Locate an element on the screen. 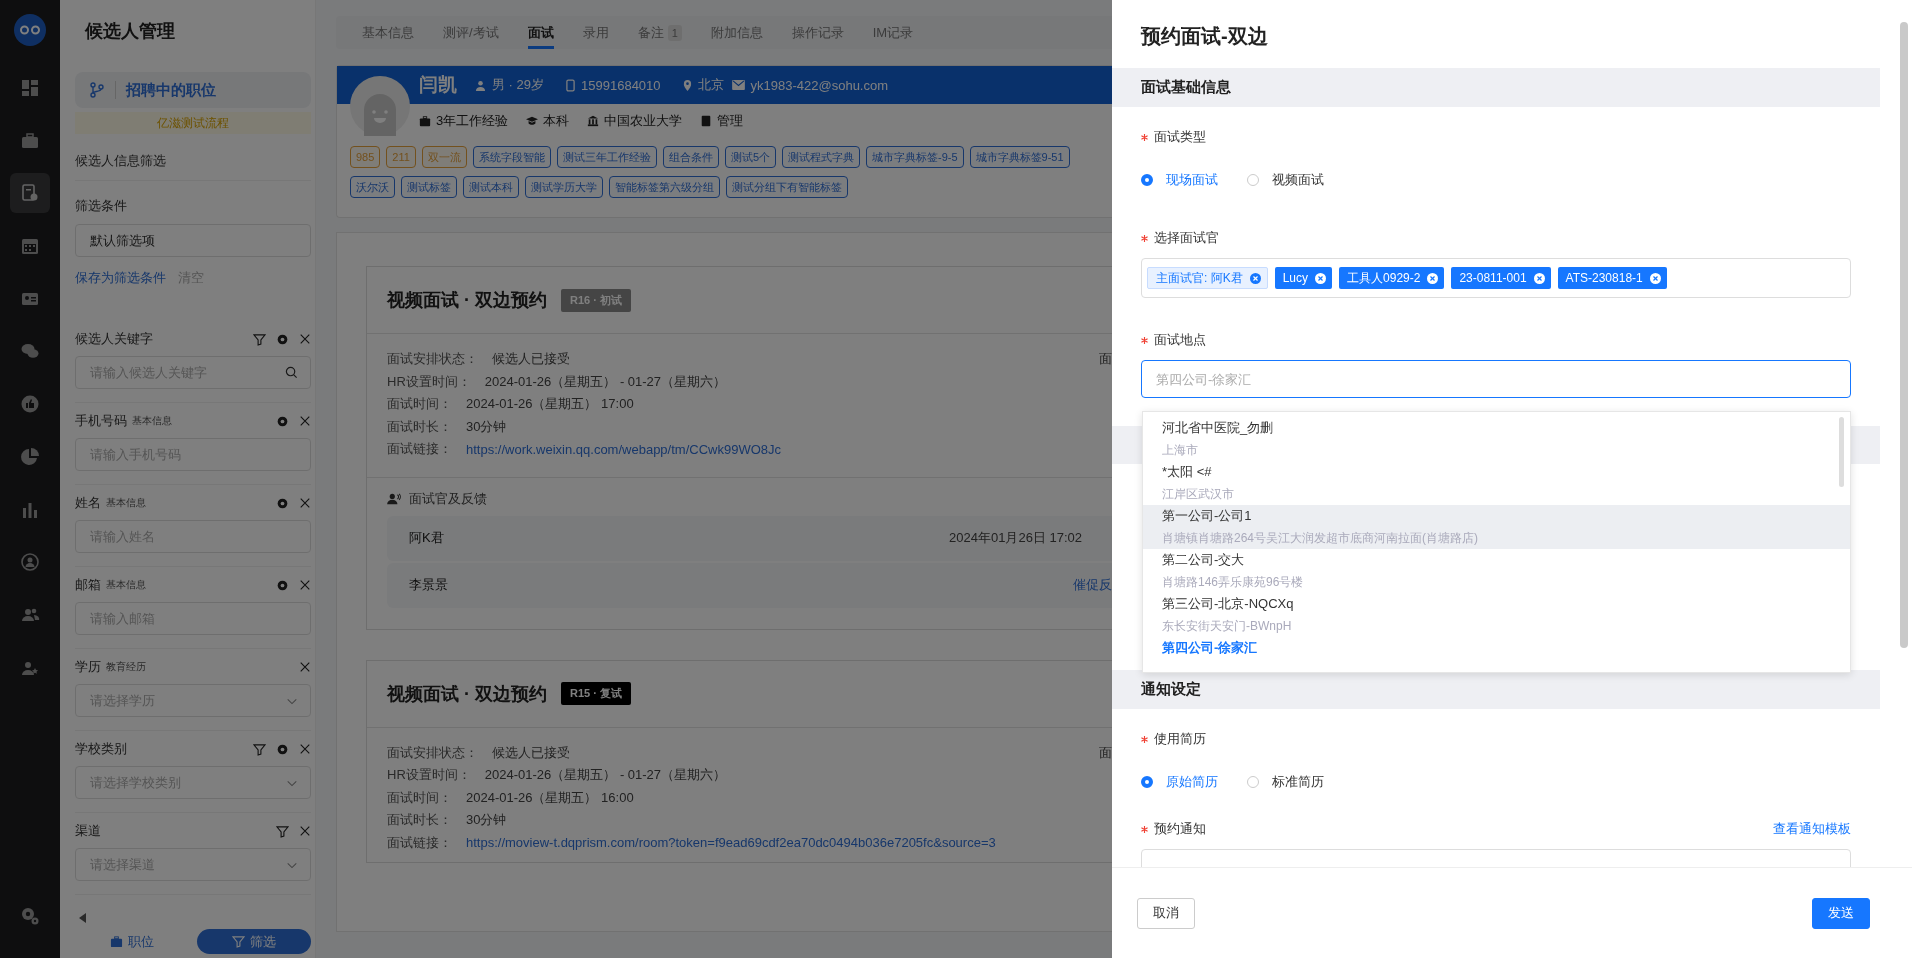 The height and width of the screenshot is (958, 1912). branch-icon is located at coordinates (97, 90).